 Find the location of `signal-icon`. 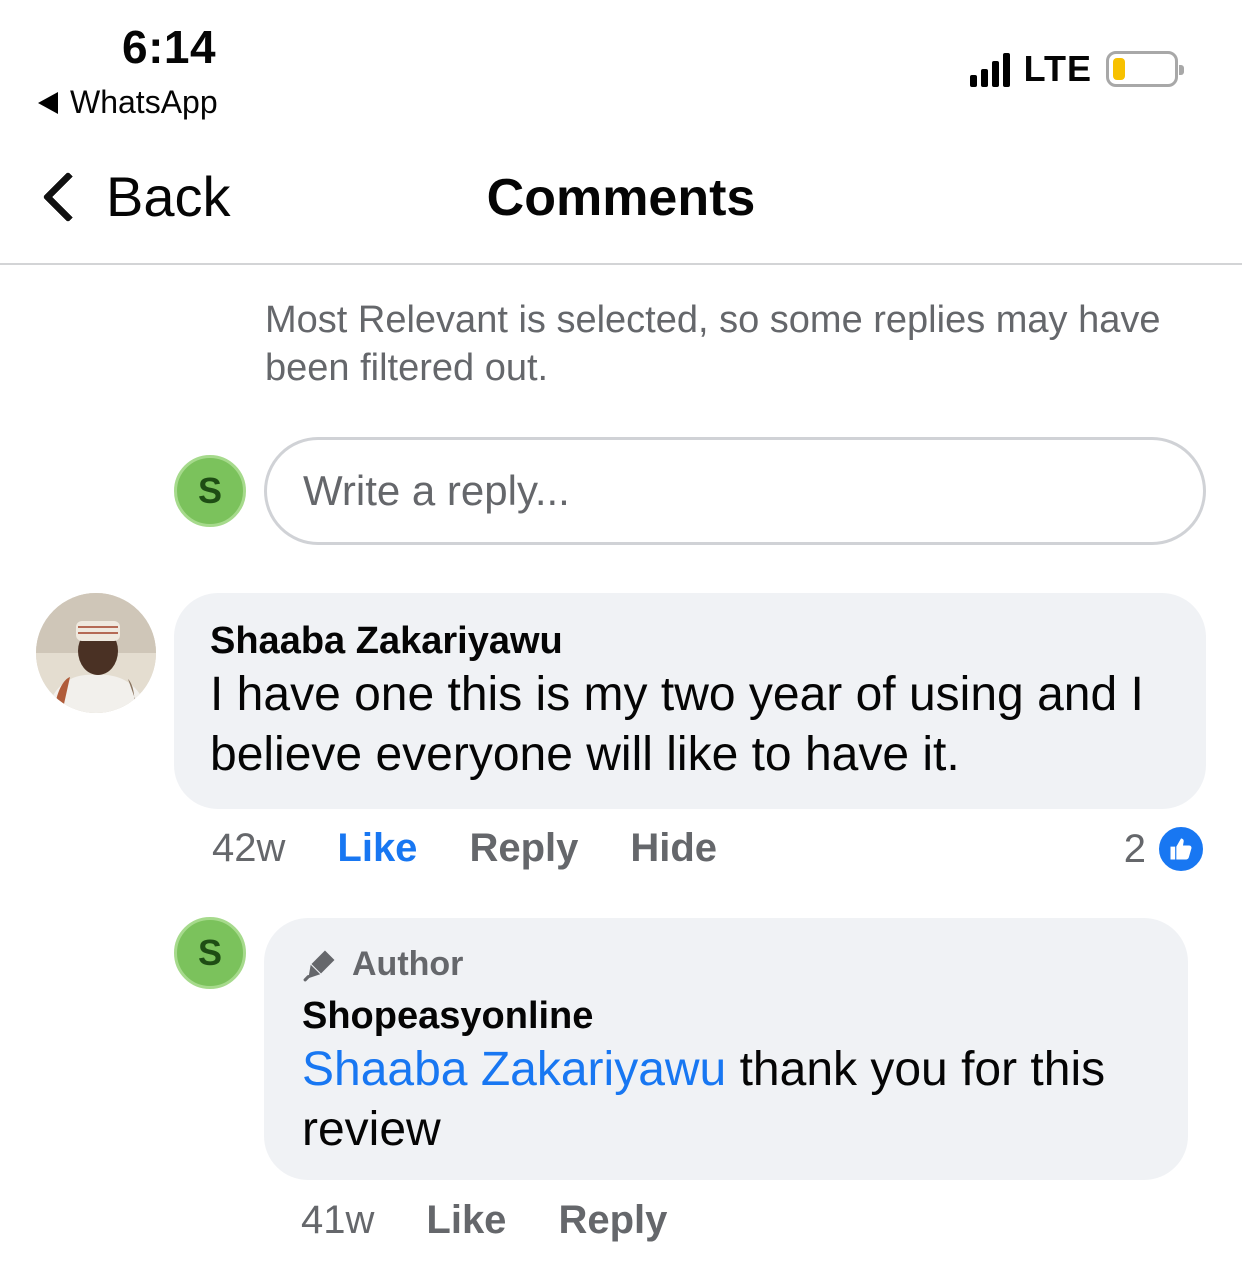

signal-icon is located at coordinates (989, 69).